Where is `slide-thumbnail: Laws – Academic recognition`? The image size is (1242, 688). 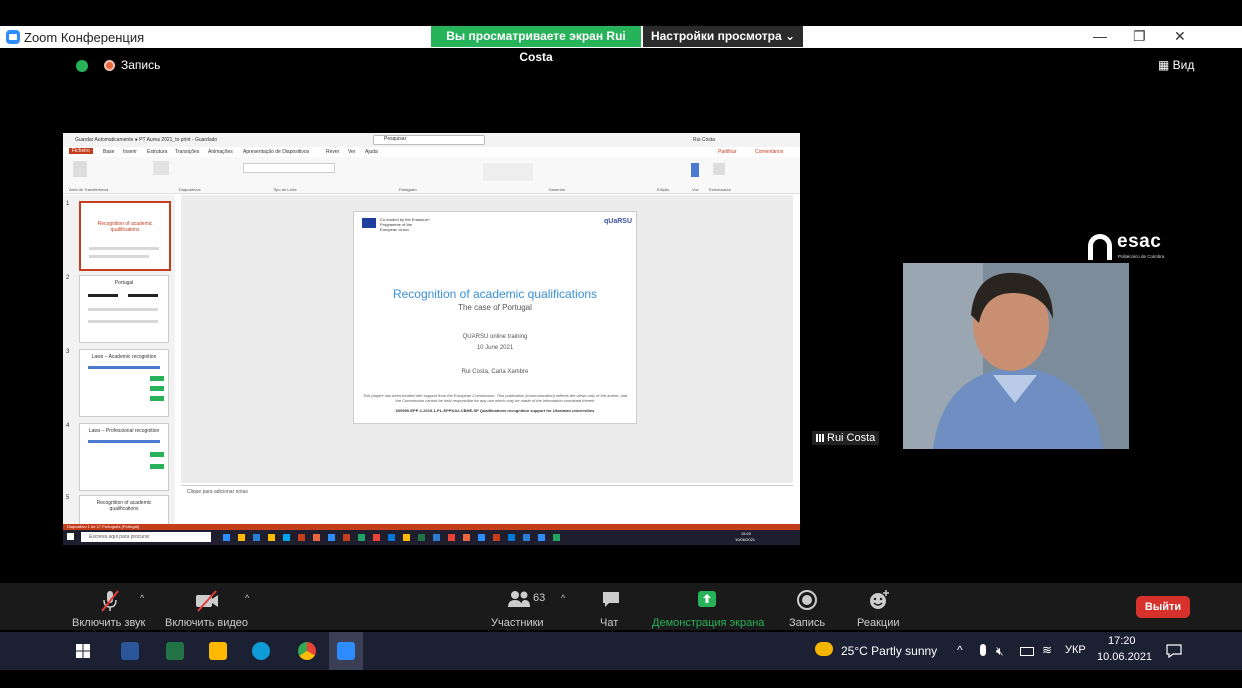
slide-thumbnail: Laws – Academic recognition is located at coordinates (124, 383).